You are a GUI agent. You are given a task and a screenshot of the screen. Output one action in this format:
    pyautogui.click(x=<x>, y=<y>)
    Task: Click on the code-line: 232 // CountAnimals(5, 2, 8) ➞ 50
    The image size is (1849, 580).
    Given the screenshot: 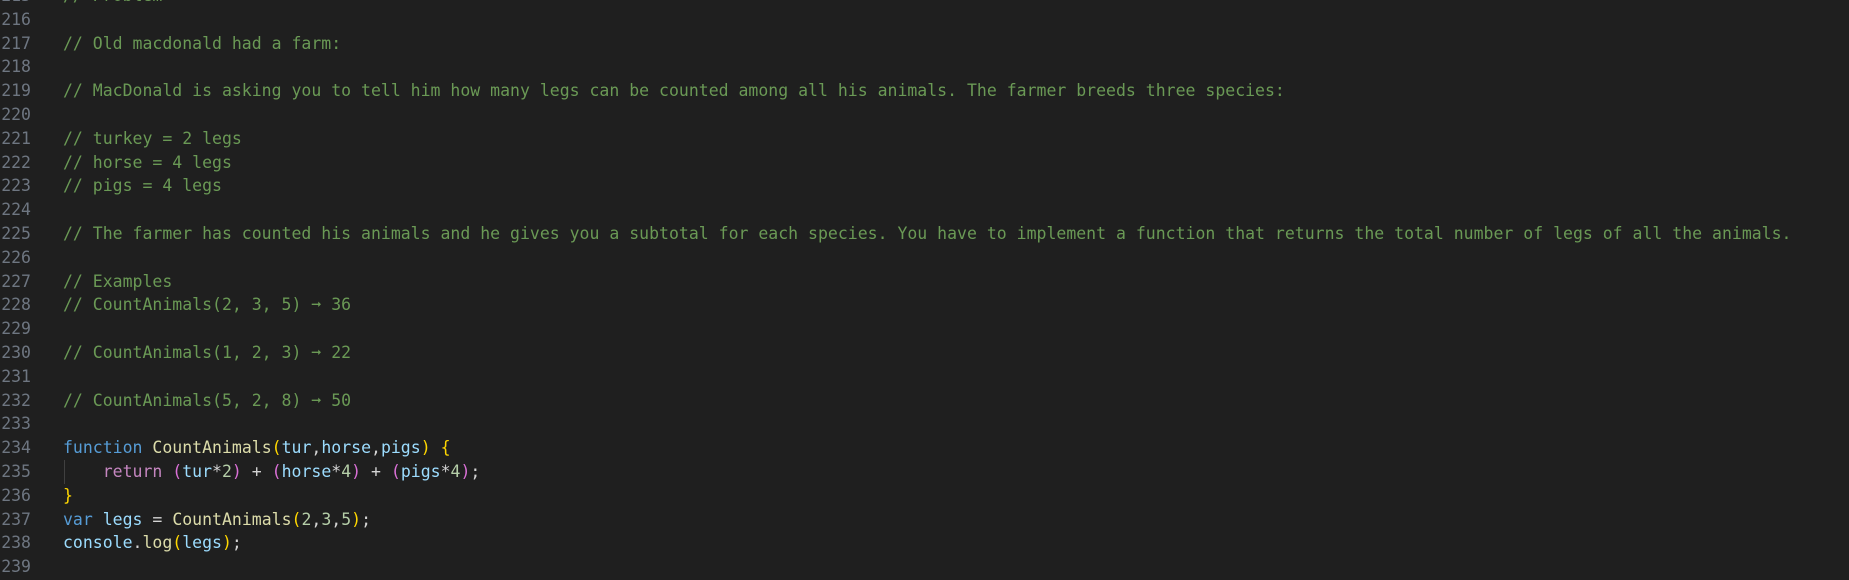 What is the action you would take?
    pyautogui.click(x=924, y=401)
    